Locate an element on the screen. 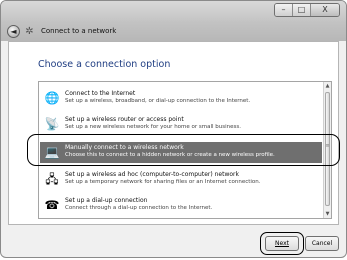 The width and height of the screenshot is (347, 260). window-controls: – □ X is located at coordinates (307, 10).